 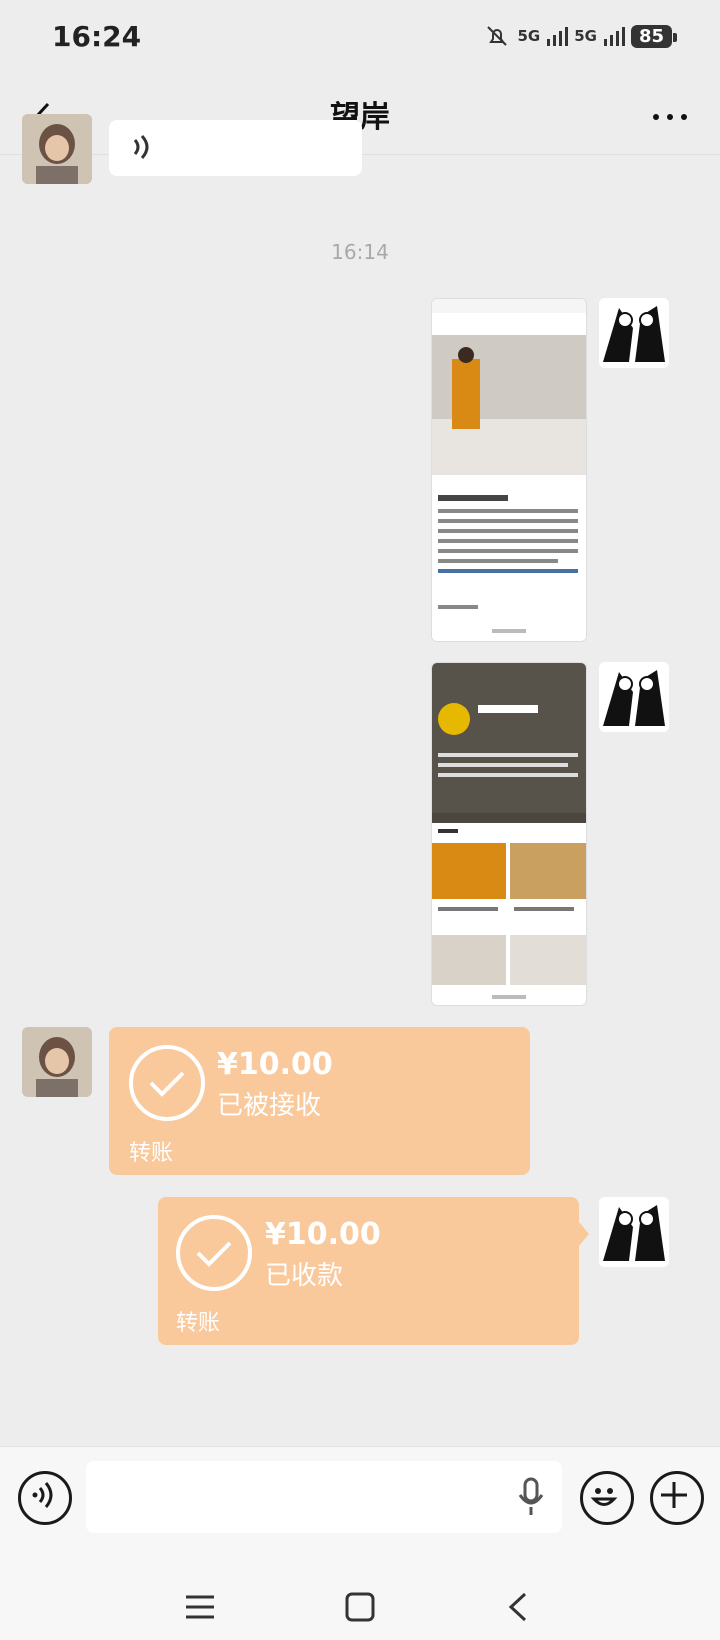 I want to click on status-icons: 5G 5G 85, so click(x=580, y=36).